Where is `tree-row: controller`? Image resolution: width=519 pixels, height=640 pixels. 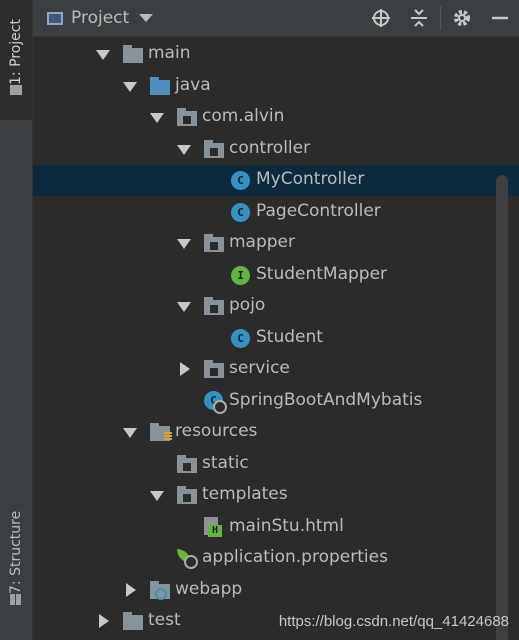 tree-row: controller is located at coordinates (276, 149).